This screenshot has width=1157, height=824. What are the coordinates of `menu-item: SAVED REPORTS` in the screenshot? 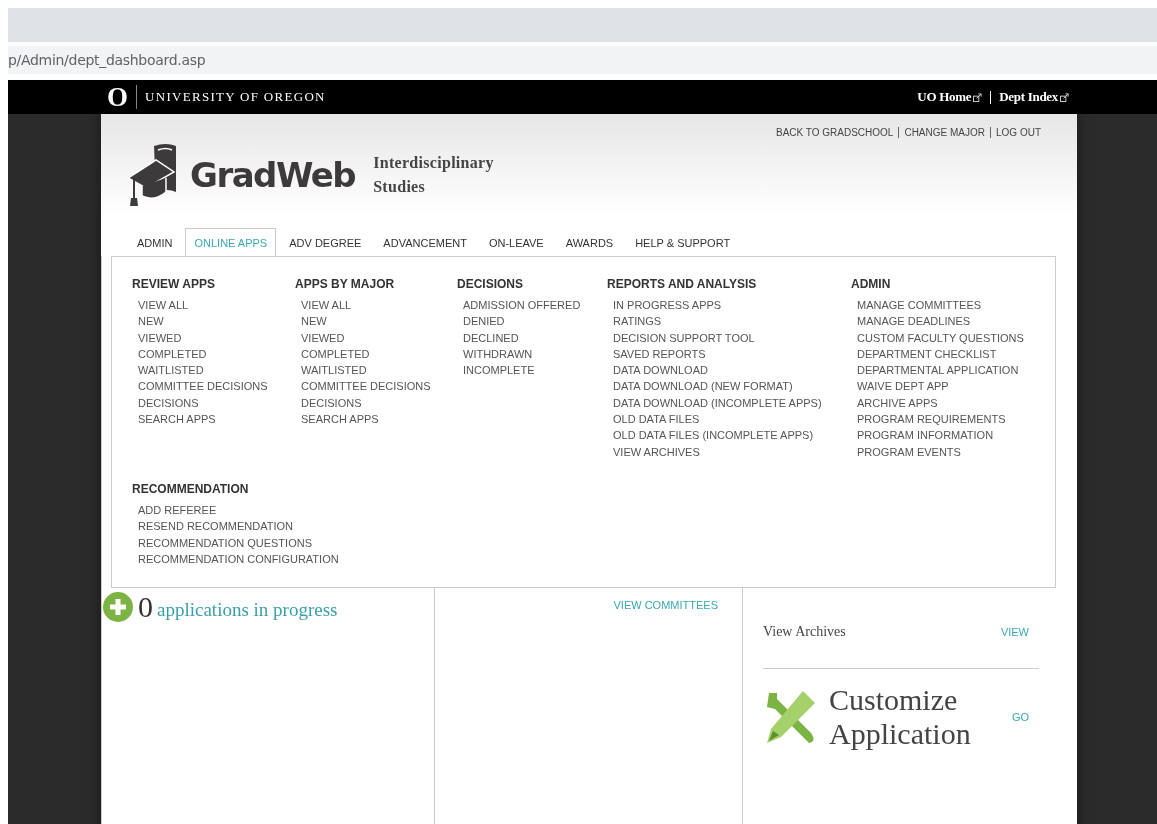 It's located at (659, 354).